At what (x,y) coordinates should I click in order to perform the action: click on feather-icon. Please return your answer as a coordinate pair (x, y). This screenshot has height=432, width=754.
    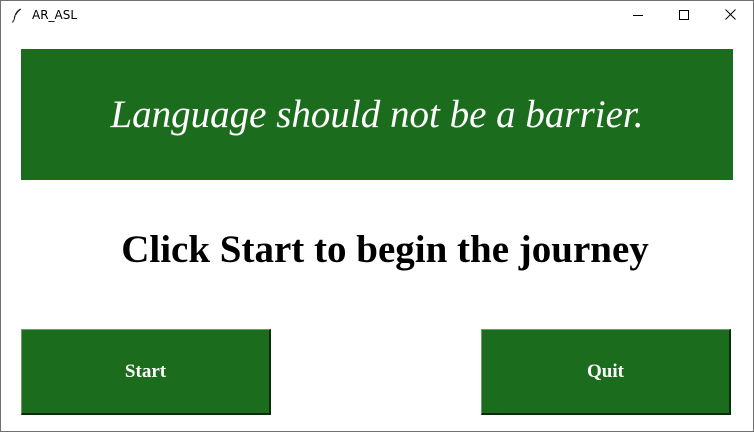
    Looking at the image, I should click on (17, 15).